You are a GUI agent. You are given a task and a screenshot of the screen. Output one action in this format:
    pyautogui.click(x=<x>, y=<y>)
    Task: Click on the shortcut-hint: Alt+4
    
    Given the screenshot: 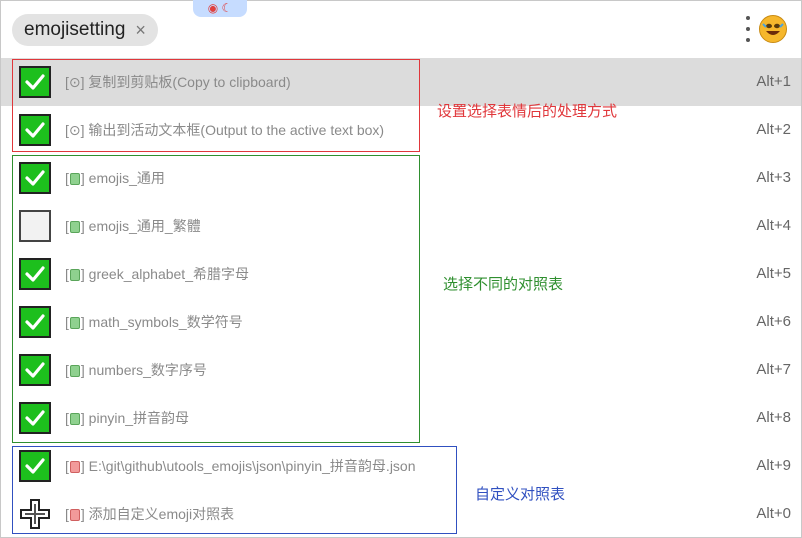 What is the action you would take?
    pyautogui.click(x=773, y=225)
    